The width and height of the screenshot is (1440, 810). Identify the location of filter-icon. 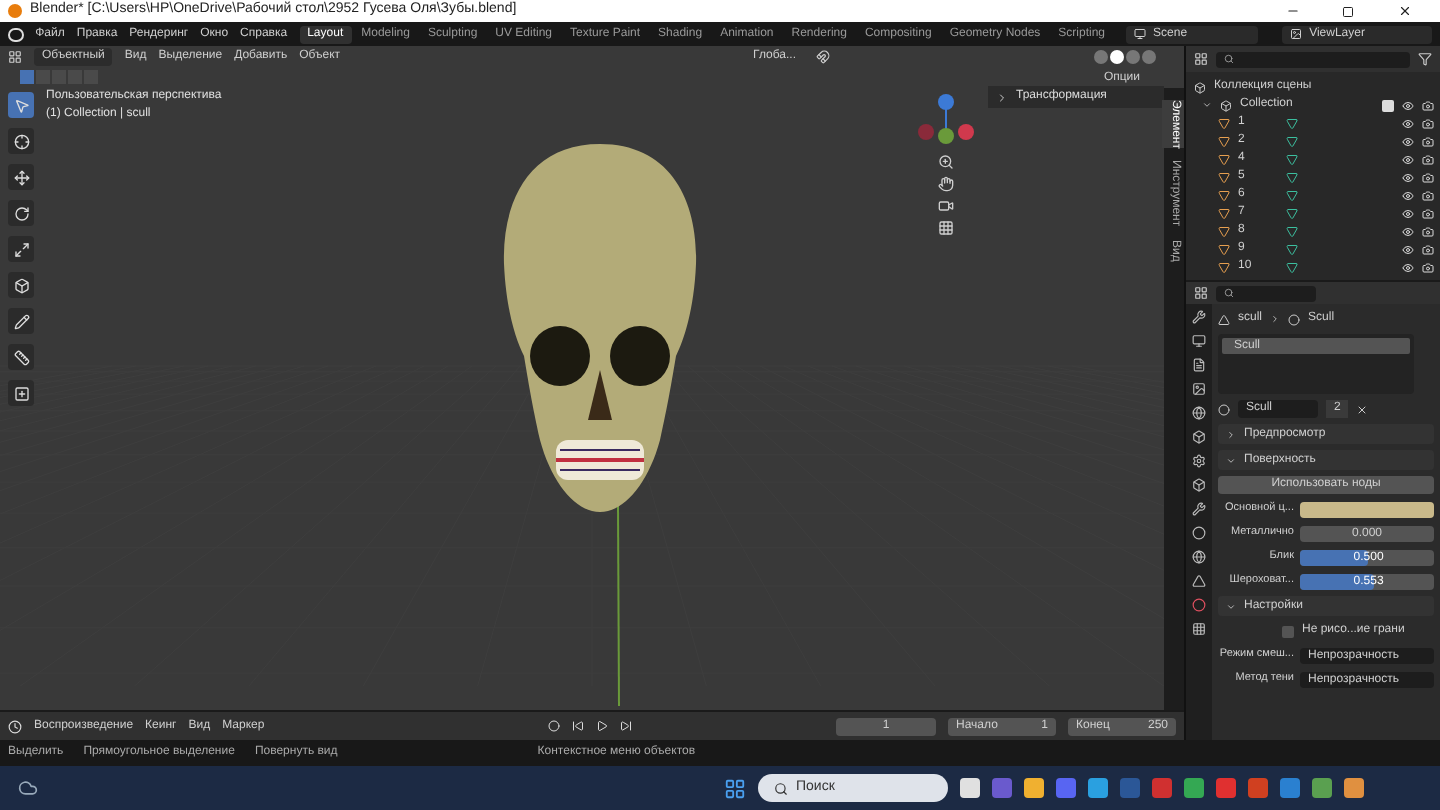
(1425, 59).